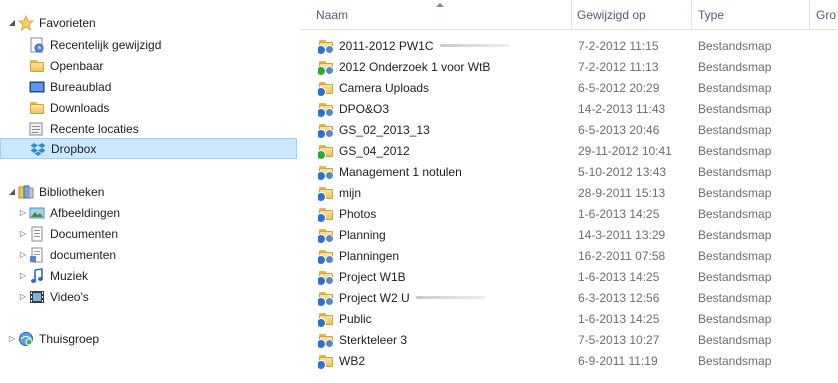 The width and height of the screenshot is (838, 383). I want to click on file-date: 6-5-2012 20:29, so click(619, 87).